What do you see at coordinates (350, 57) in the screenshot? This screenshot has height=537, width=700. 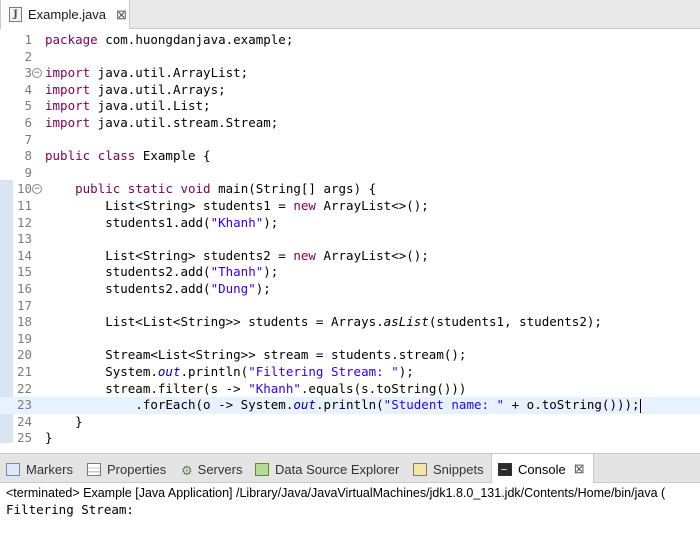 I see `code-line: 2` at bounding box center [350, 57].